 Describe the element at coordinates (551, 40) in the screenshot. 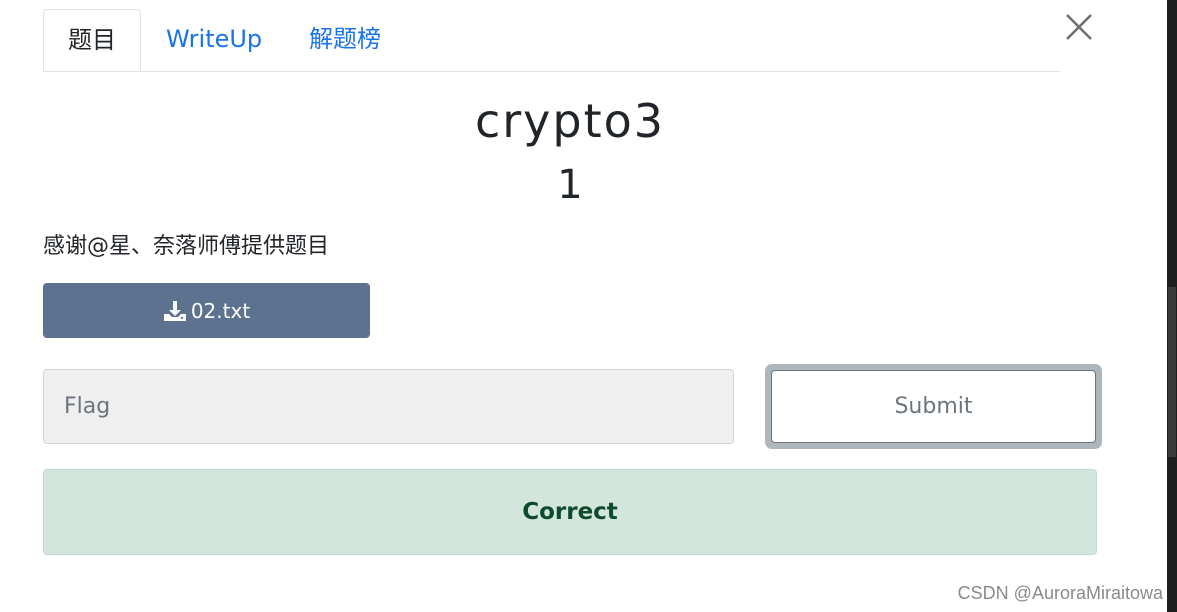

I see `tab-bar: 题目 WriteUp 解题榜` at that location.